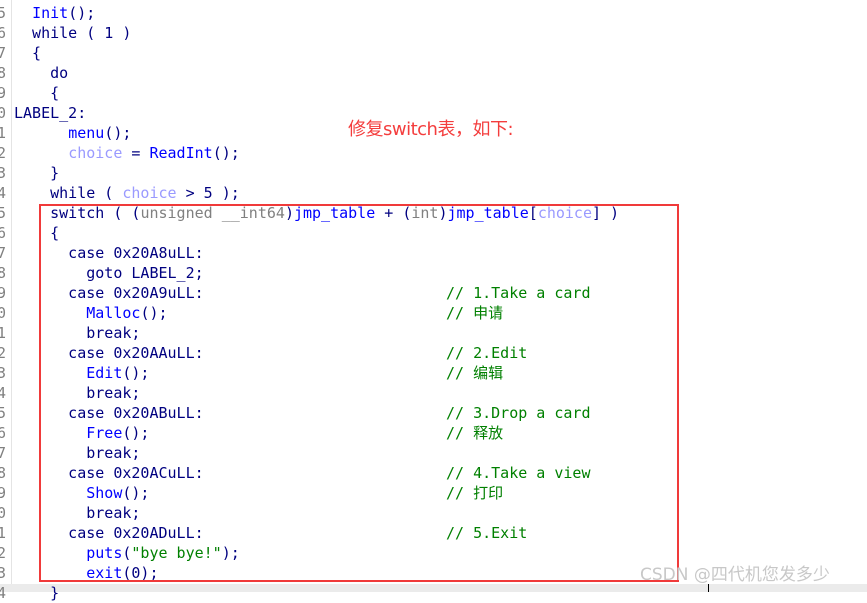 The height and width of the screenshot is (603, 867). I want to click on code-text: choice = ReadInt();, so click(127, 153).